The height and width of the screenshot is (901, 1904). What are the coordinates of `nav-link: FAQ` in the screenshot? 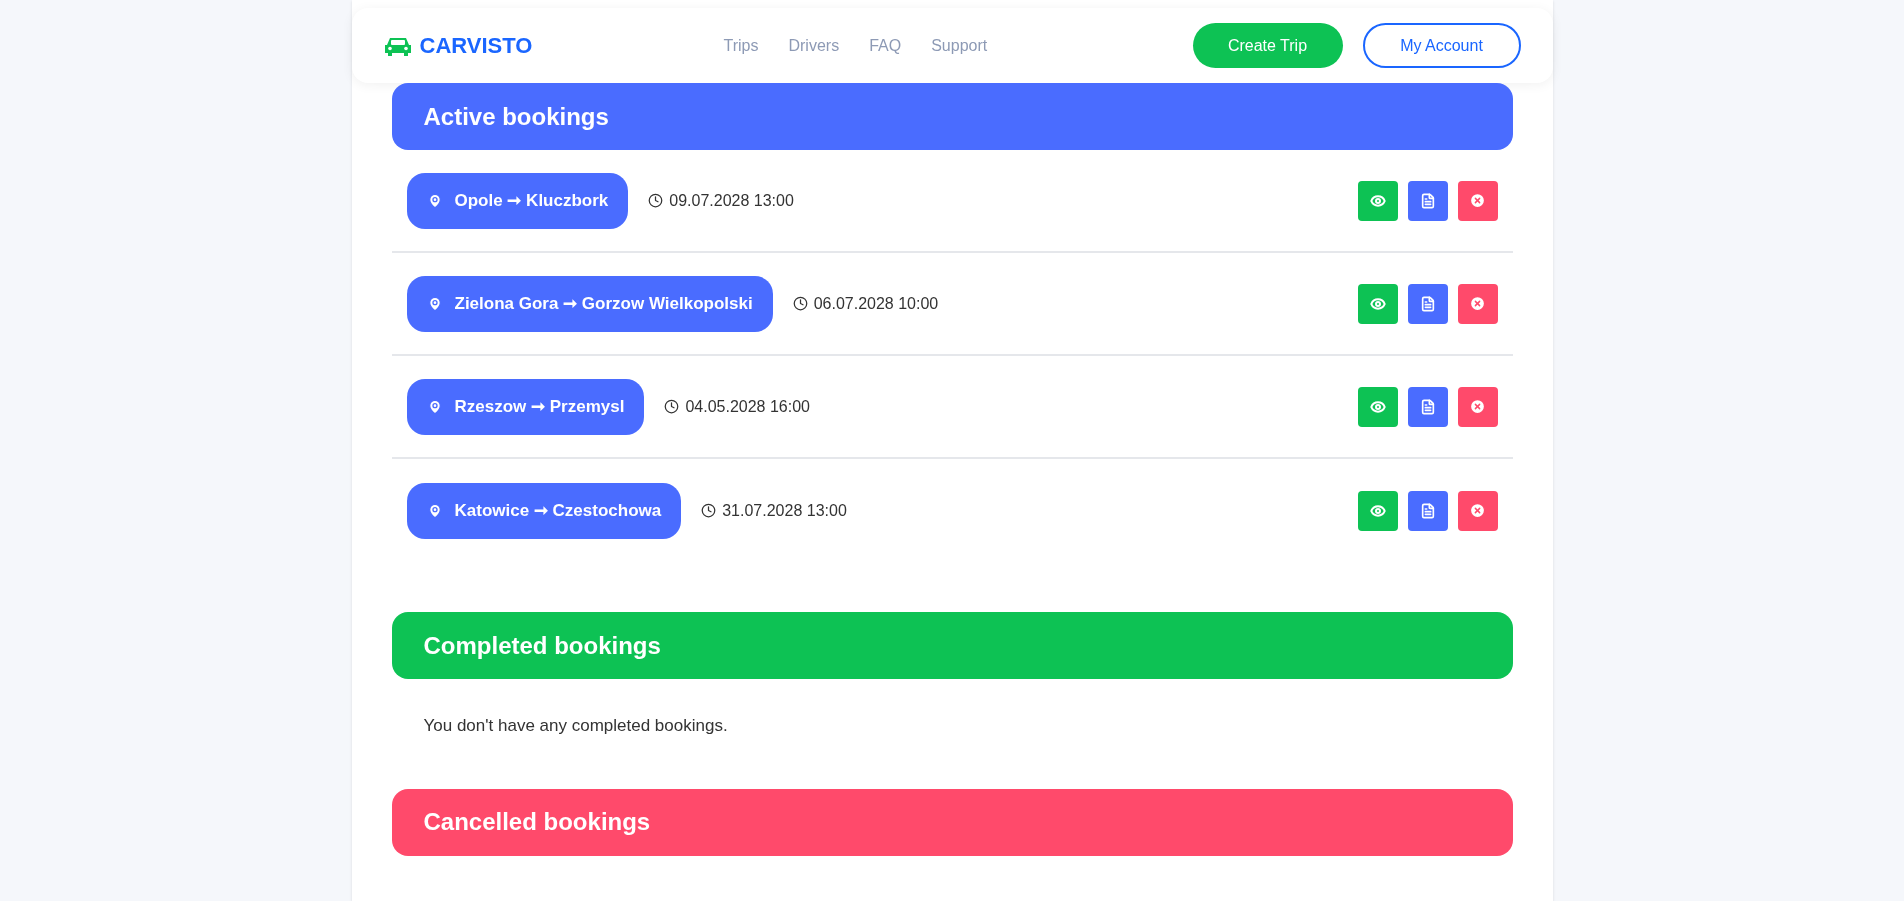 It's located at (885, 45).